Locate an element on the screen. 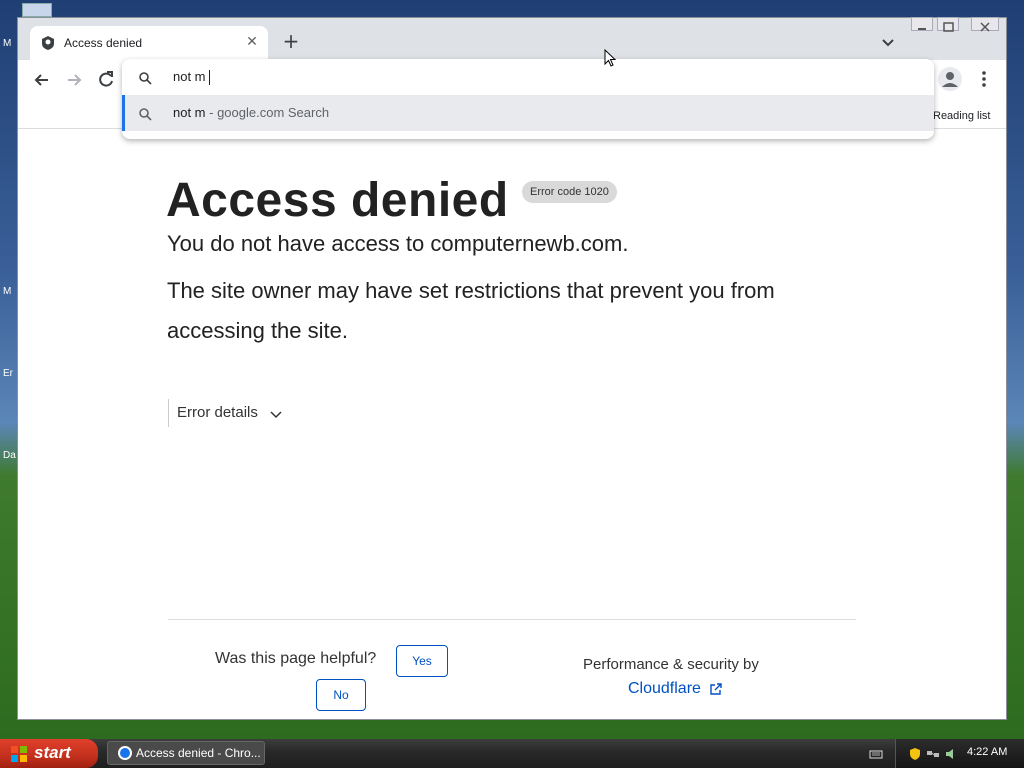 The width and height of the screenshot is (1024, 768). volume-icon is located at coordinates (951, 753).